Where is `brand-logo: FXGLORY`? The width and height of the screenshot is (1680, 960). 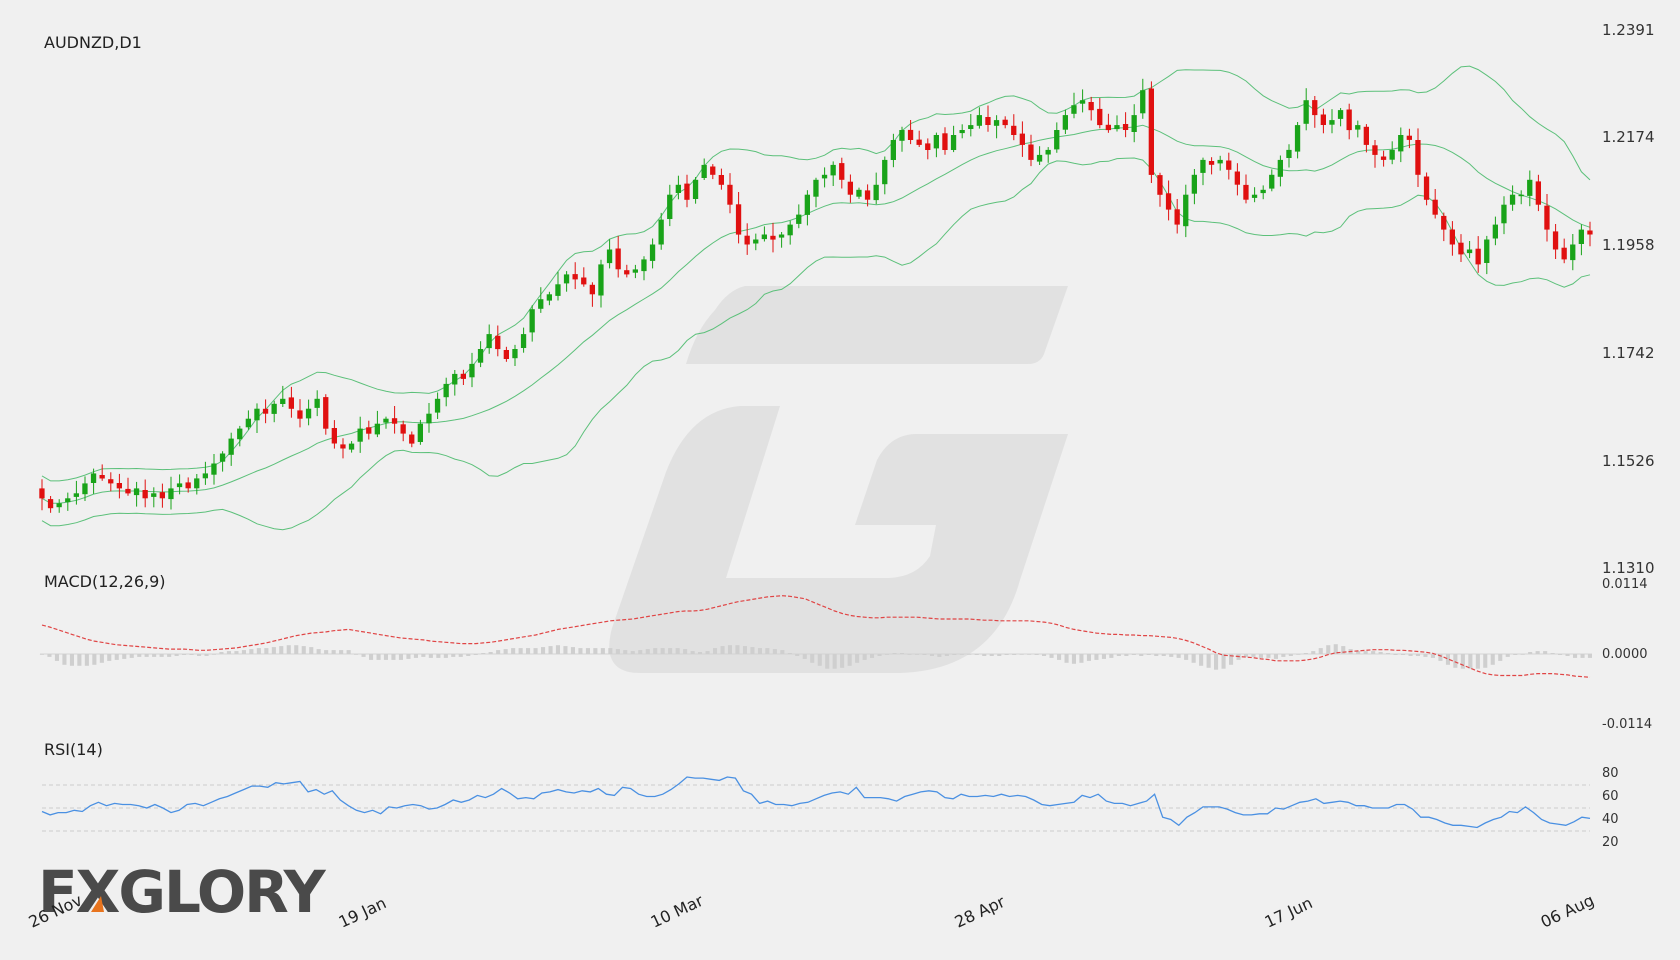
brand-logo: FXGLORY is located at coordinates (182, 892).